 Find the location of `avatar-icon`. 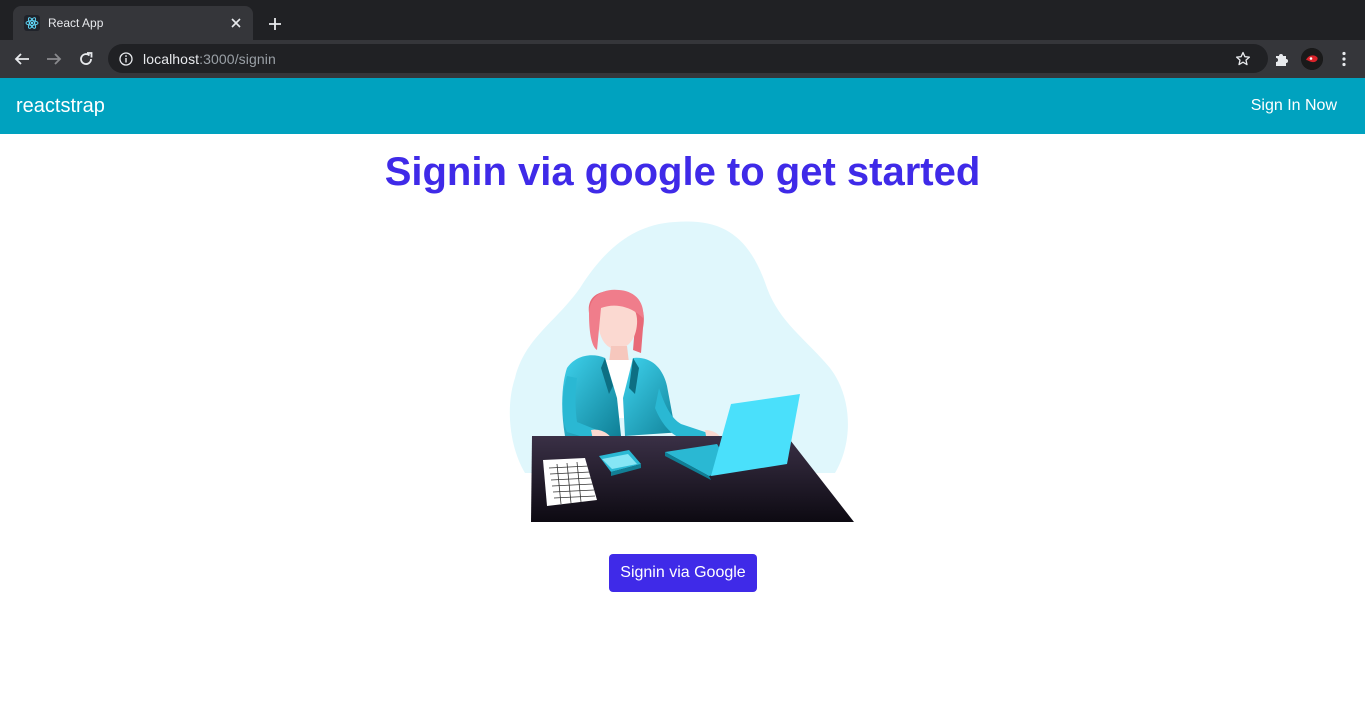

avatar-icon is located at coordinates (1312, 59).